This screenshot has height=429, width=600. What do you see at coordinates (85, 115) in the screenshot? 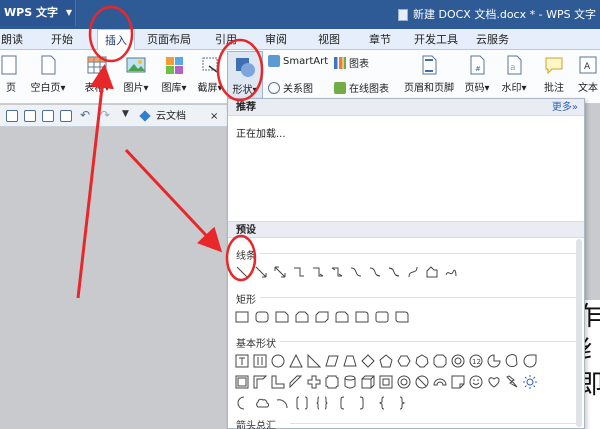
I see `undo-icon: ↶` at bounding box center [85, 115].